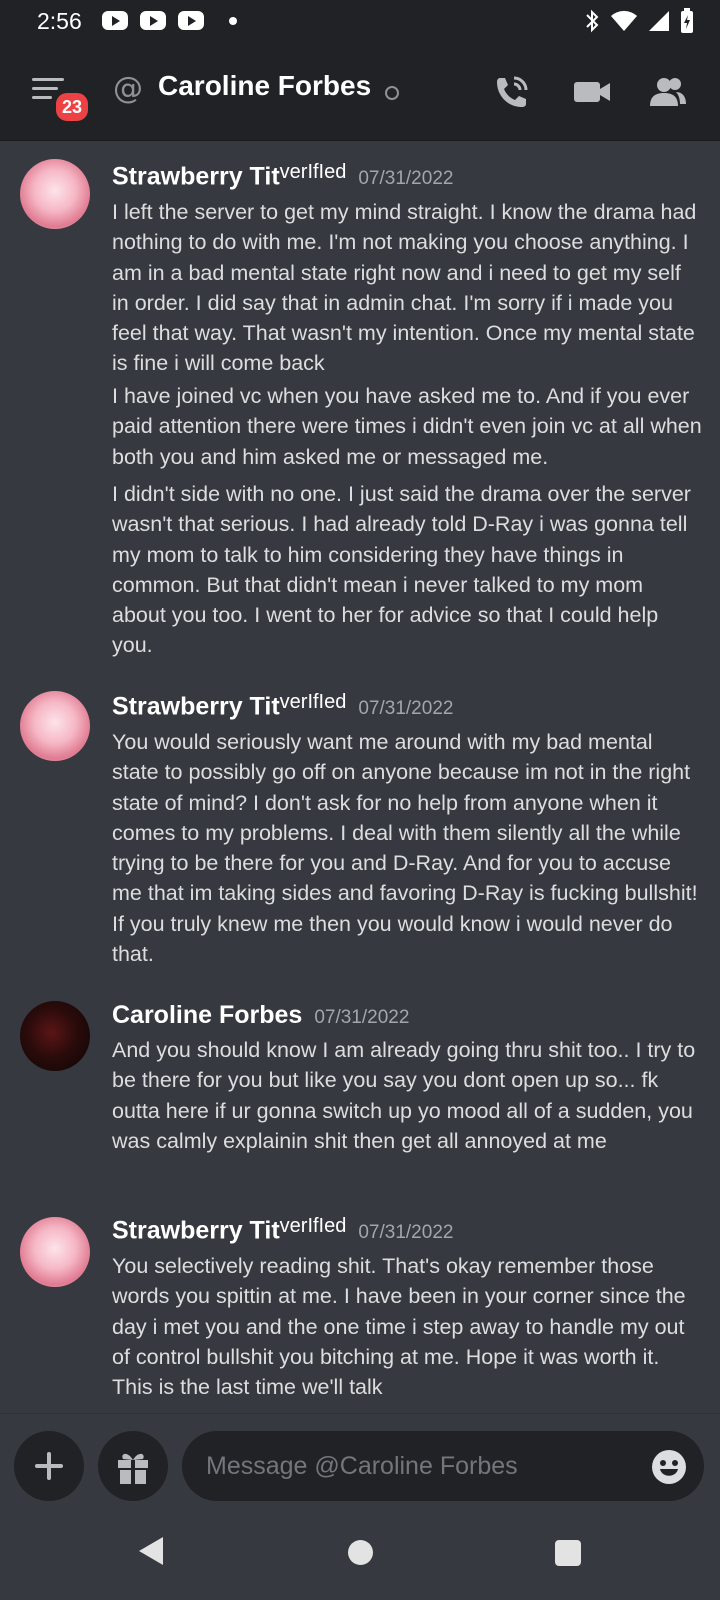 The image size is (720, 1600). I want to click on video-call-icon, so click(592, 92).